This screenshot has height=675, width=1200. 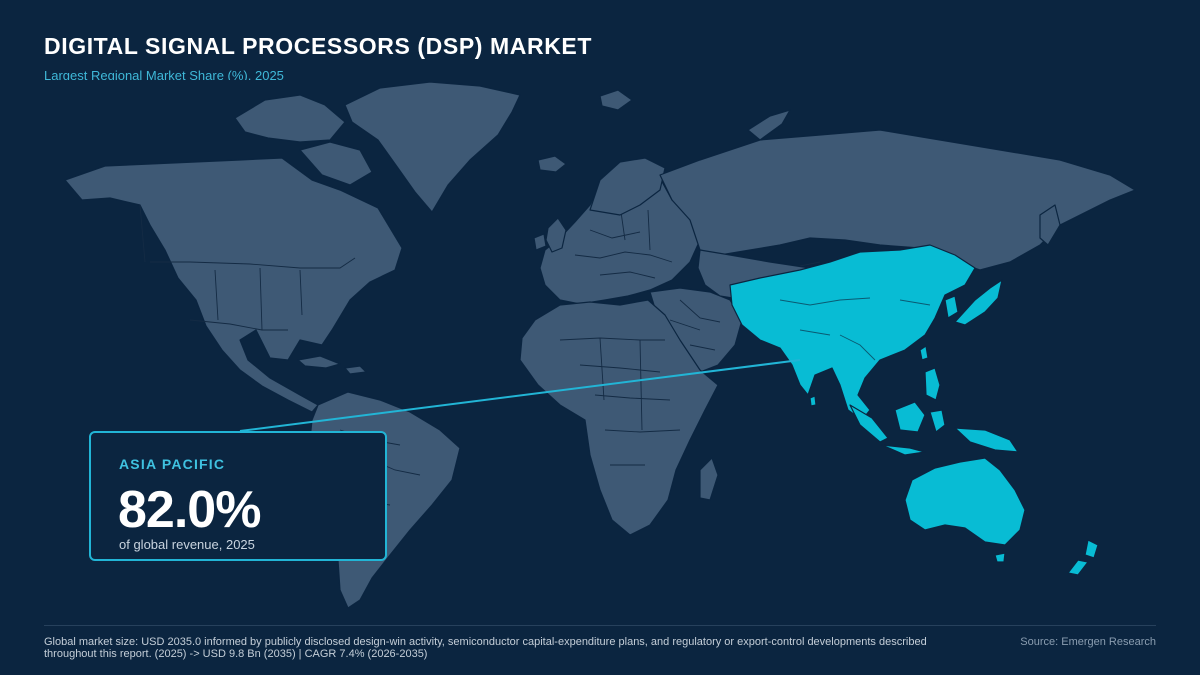 What do you see at coordinates (813, 401) in the screenshot?
I see `sri-lanka` at bounding box center [813, 401].